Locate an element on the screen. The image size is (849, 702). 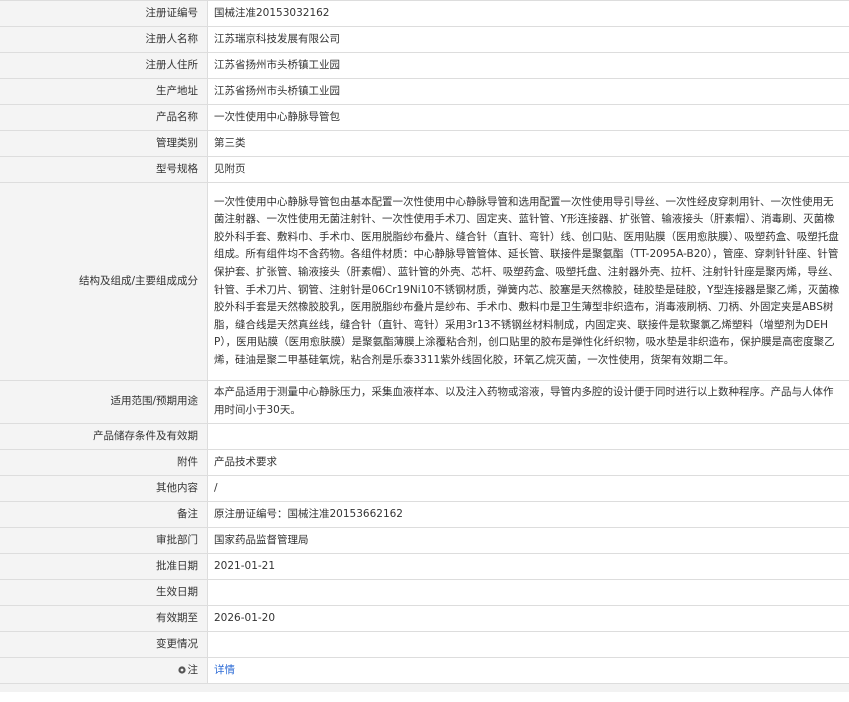
row-note: 注 详情 is located at coordinates (424, 670).